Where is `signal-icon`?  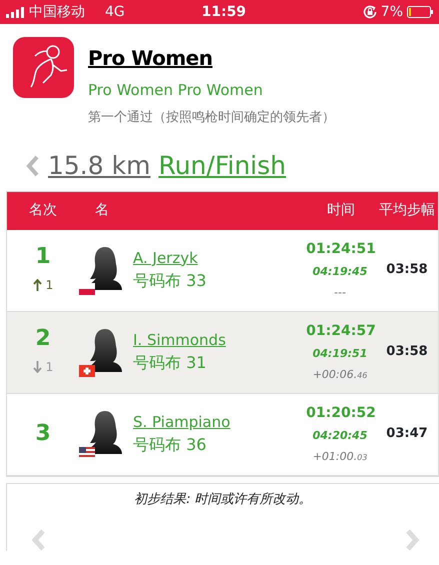 signal-icon is located at coordinates (15, 12).